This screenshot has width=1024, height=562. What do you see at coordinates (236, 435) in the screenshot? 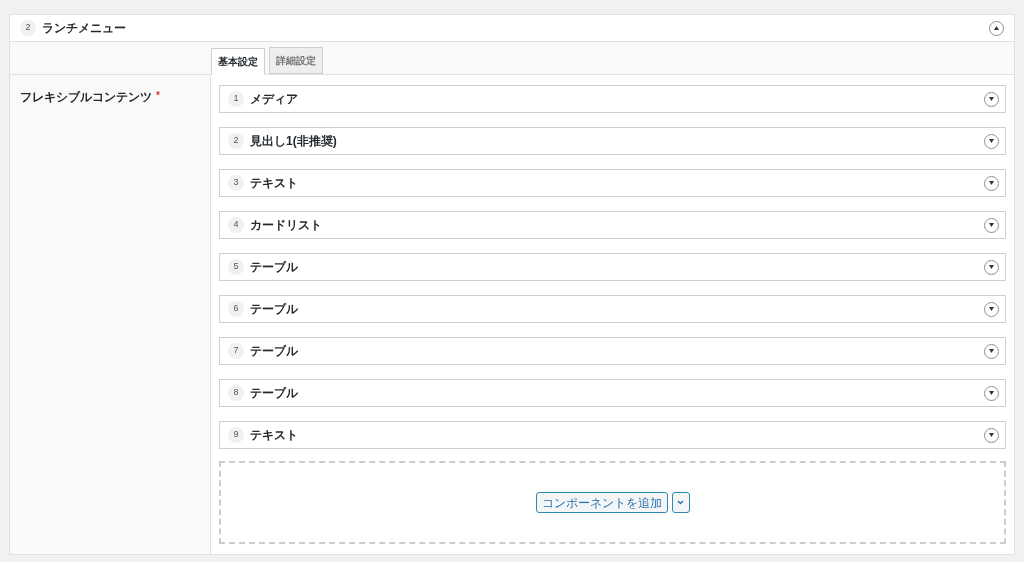
I see `order-number: 9` at bounding box center [236, 435].